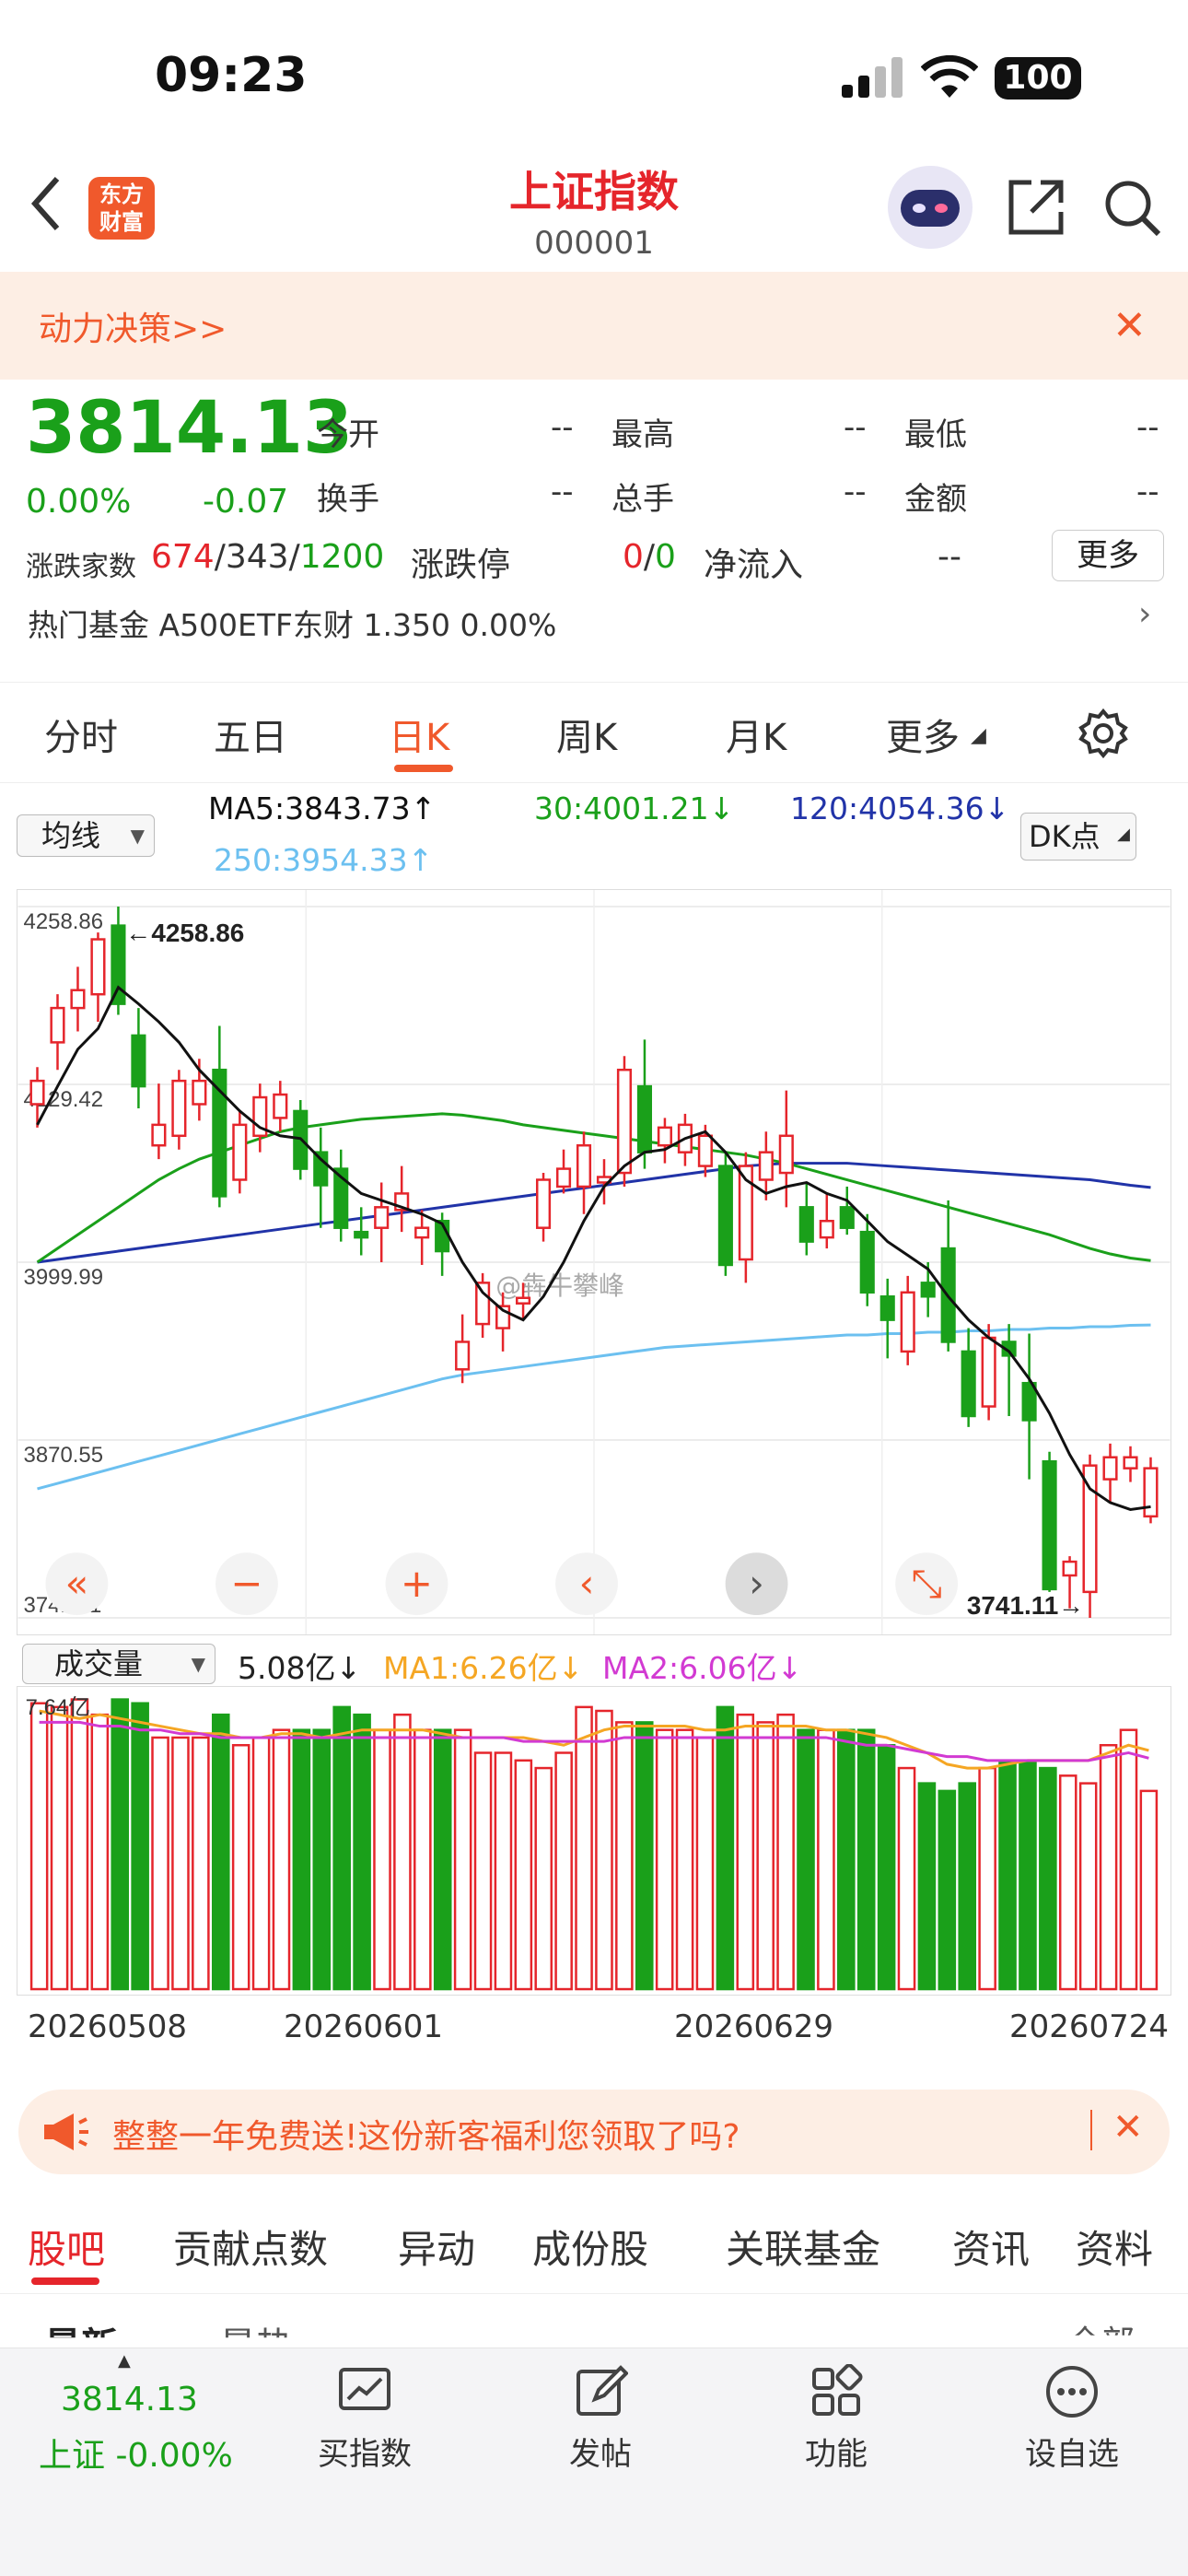  Describe the element at coordinates (133, 326) in the screenshot. I see `promo-banner-text: 动力决策>>` at that location.